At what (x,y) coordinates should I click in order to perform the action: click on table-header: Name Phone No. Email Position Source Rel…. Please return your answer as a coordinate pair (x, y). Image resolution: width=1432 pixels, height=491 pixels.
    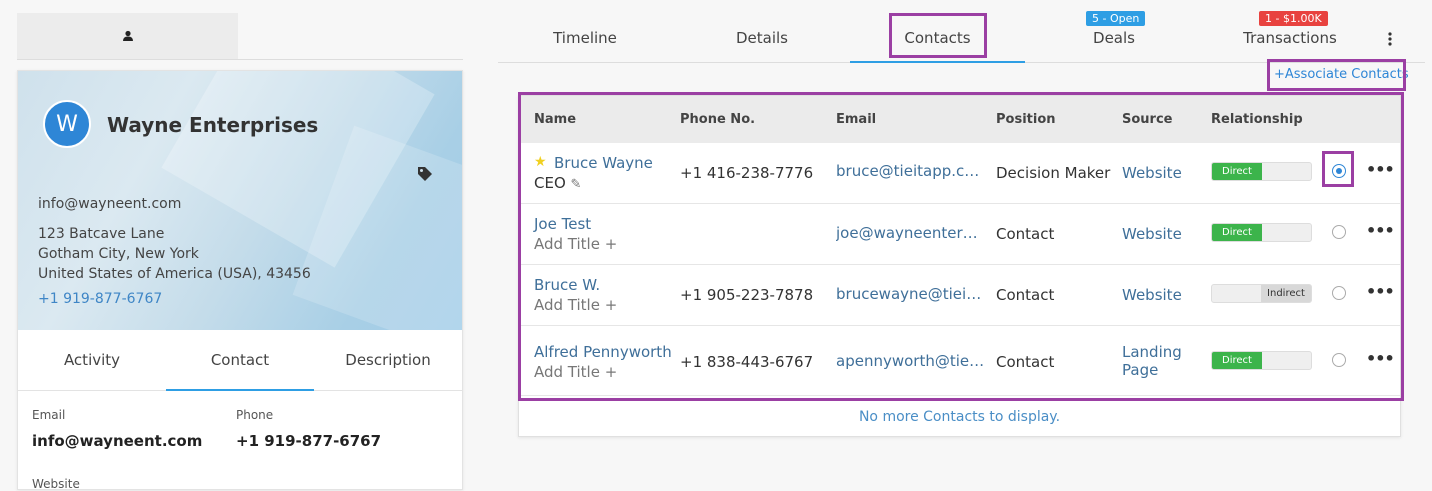
    Looking at the image, I should click on (959, 119).